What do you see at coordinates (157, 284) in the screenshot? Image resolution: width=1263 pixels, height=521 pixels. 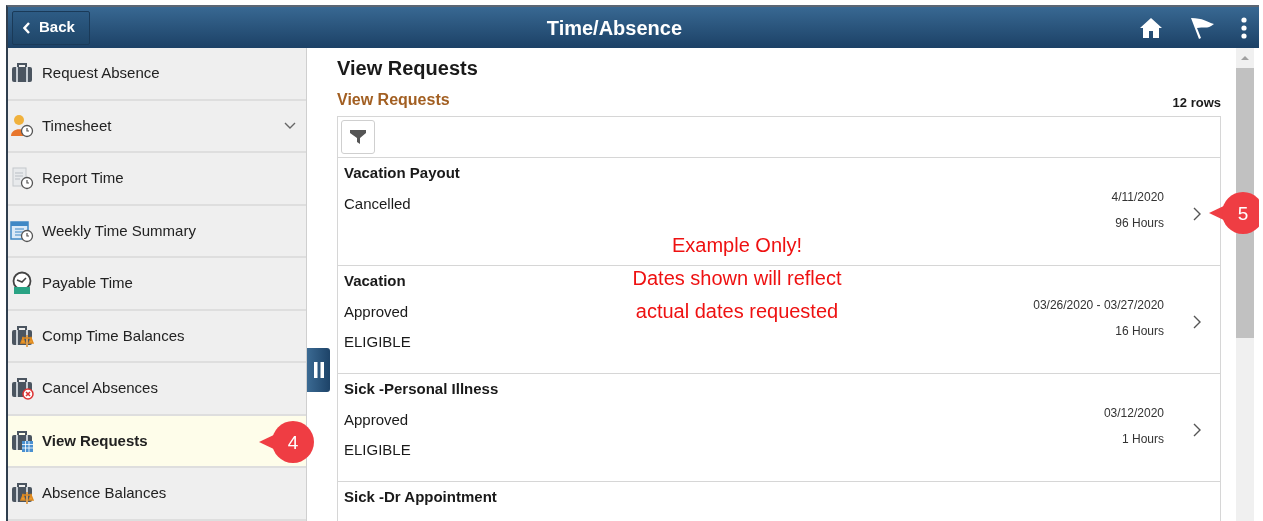 I see `sidebar-item: Payable Time` at bounding box center [157, 284].